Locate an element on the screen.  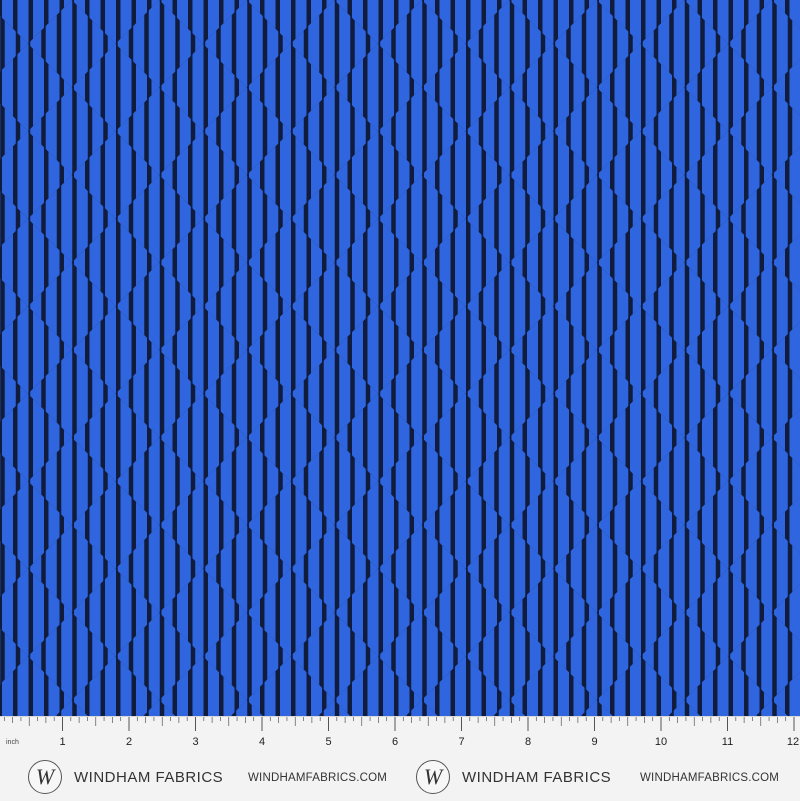
ruler-number: 5 is located at coordinates (328, 742).